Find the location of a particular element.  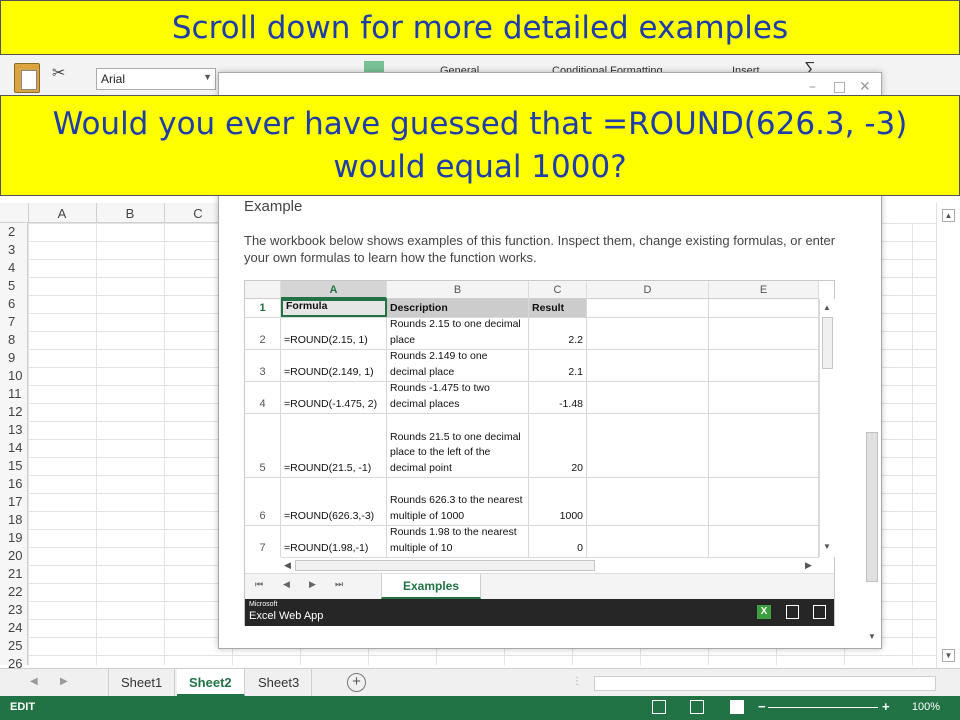

zoom-in-icon: + is located at coordinates (886, 706).